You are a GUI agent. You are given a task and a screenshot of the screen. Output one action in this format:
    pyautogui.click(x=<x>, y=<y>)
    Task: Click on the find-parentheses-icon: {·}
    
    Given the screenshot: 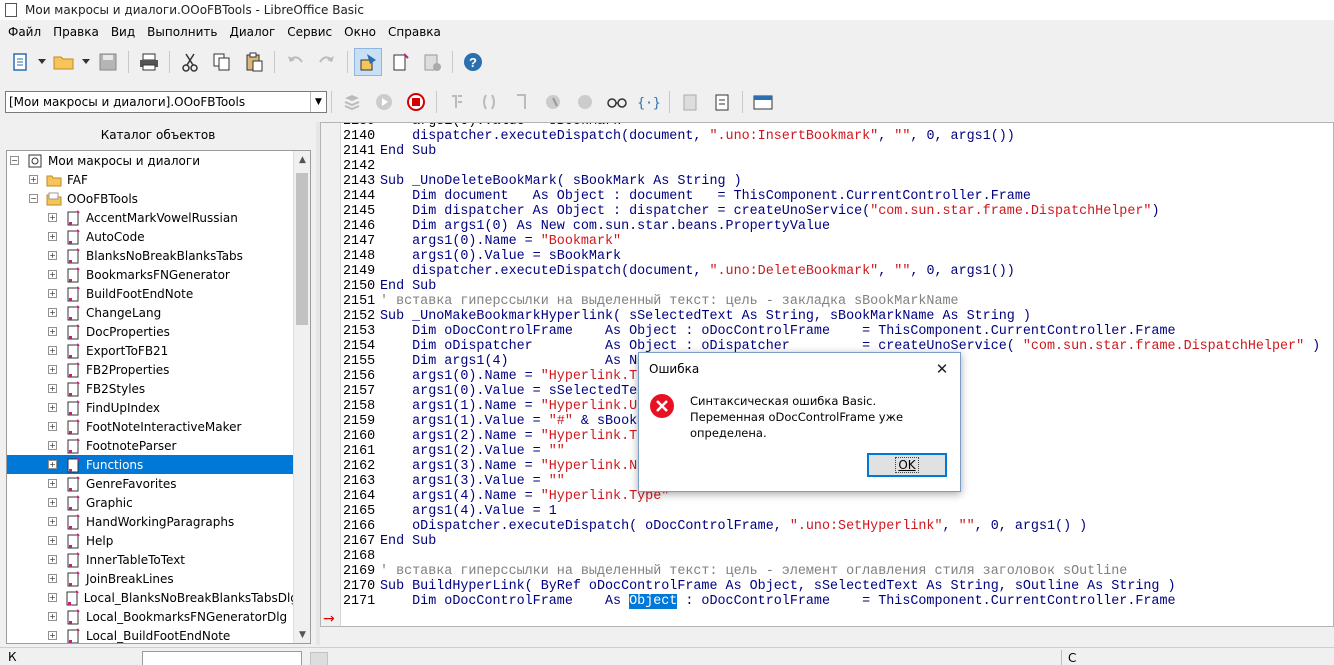 What is the action you would take?
    pyautogui.click(x=649, y=102)
    